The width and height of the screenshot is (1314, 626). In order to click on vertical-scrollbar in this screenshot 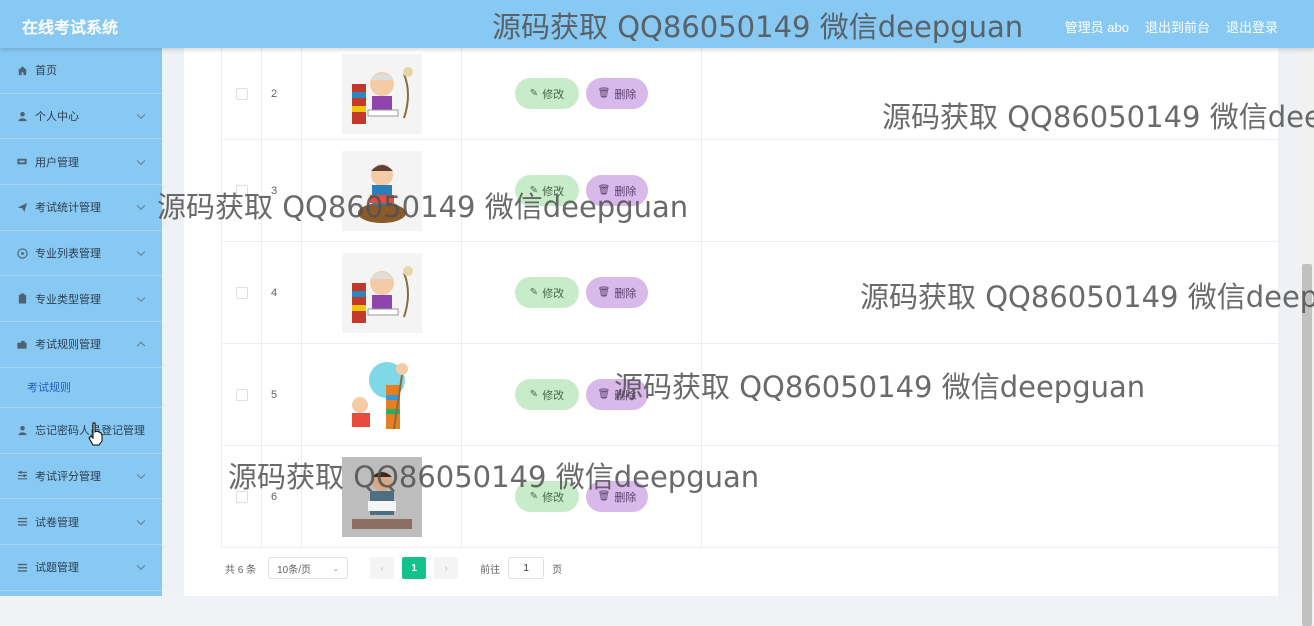, I will do `click(1307, 337)`.